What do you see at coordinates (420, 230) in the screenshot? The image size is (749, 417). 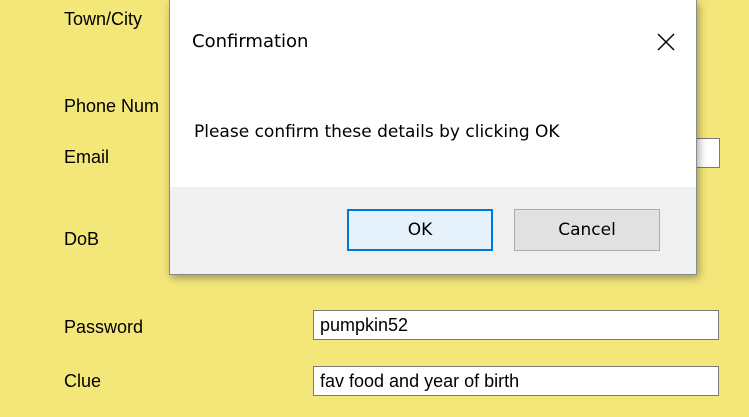 I see `ok-button: OK` at bounding box center [420, 230].